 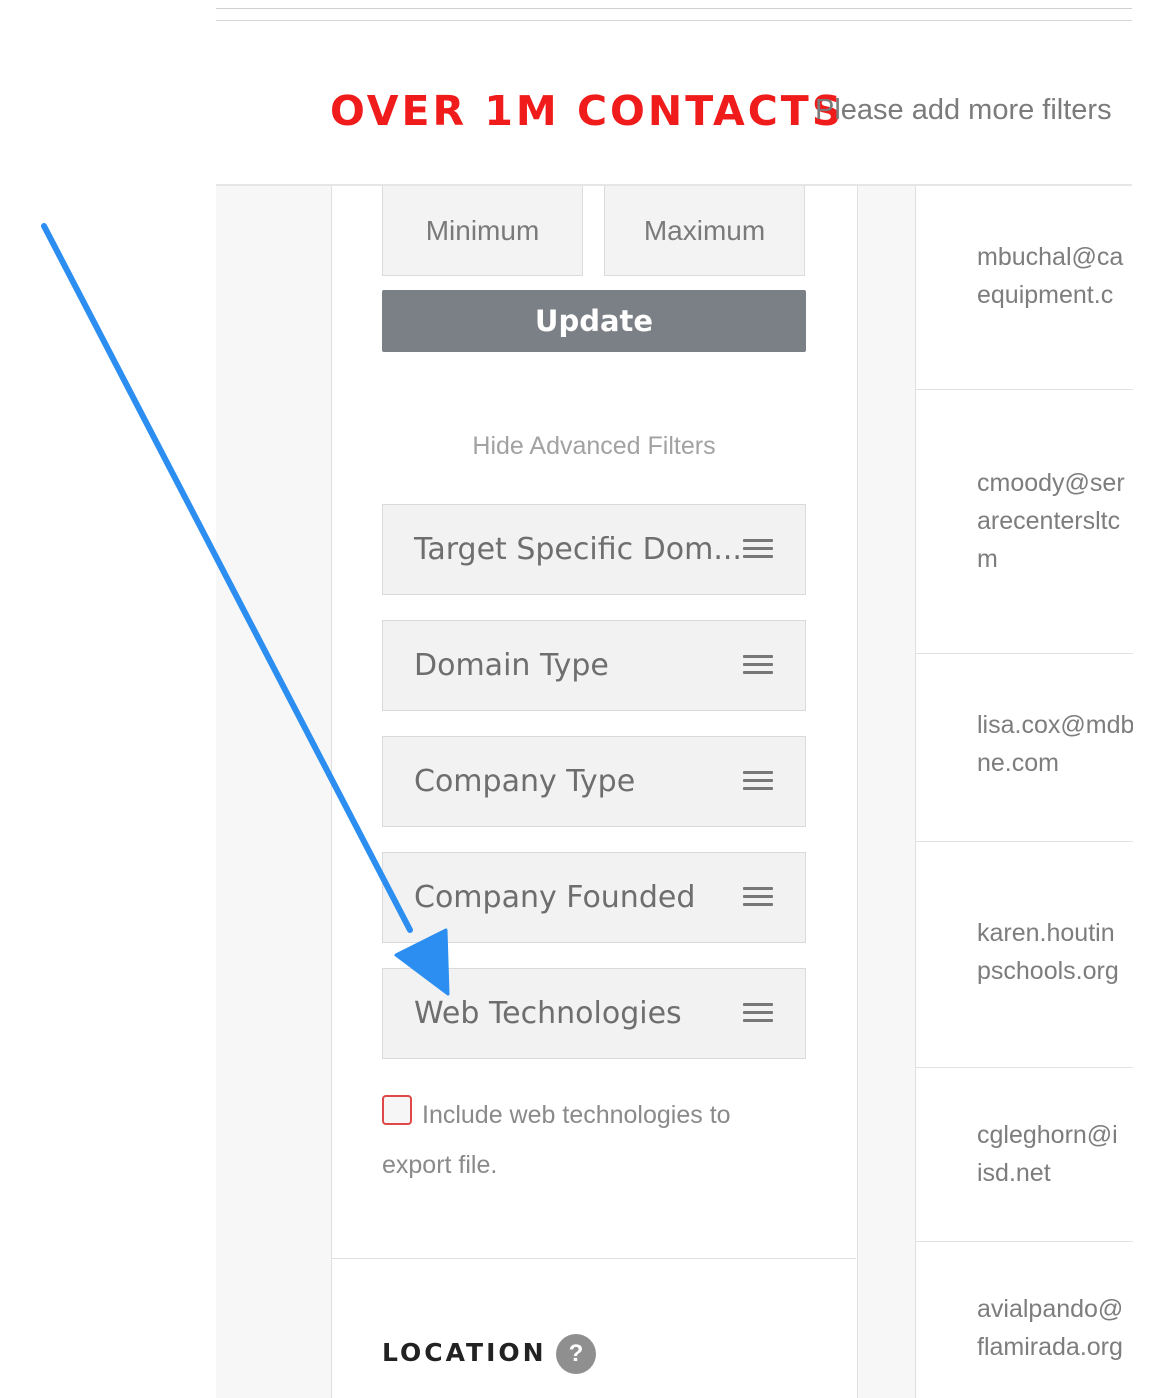 I want to click on result-row: cmoody@ser arecentersltc m, so click(x=1024, y=522).